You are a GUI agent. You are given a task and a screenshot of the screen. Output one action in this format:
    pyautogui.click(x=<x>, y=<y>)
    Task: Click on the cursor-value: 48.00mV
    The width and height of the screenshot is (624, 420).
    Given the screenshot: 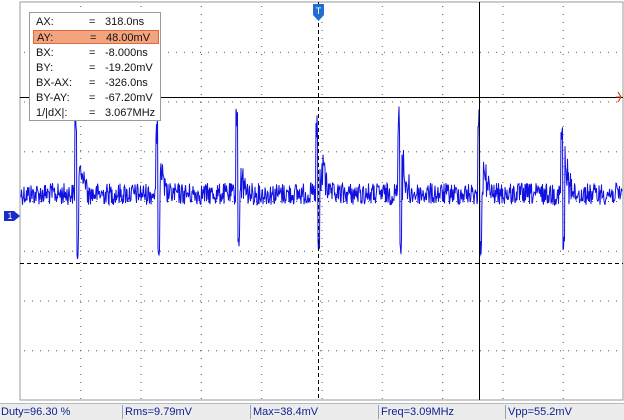 What is the action you would take?
    pyautogui.click(x=128, y=38)
    